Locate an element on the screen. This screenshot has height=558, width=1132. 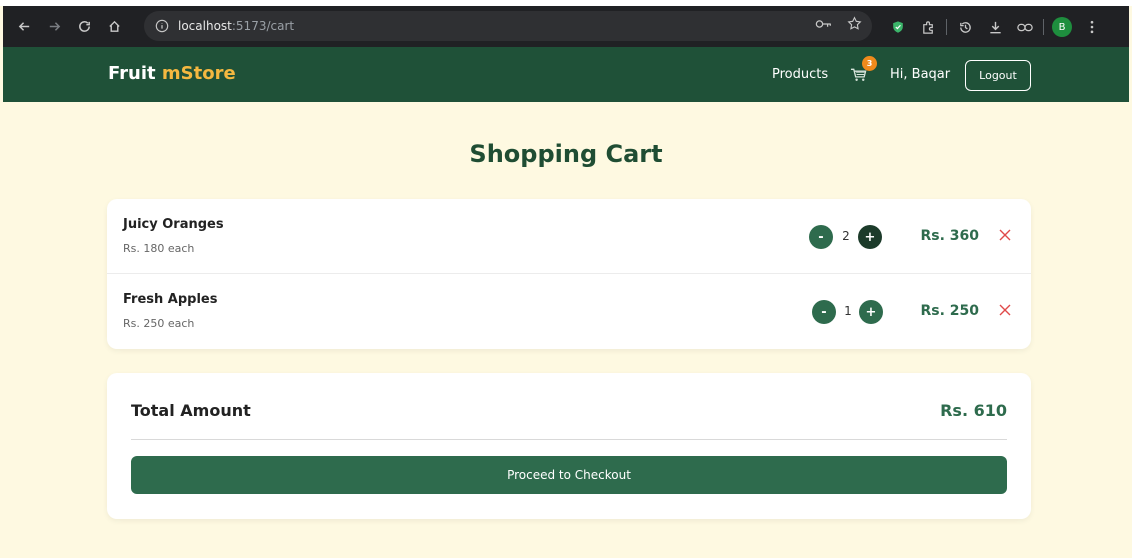
cart-button: 3 is located at coordinates (863, 71).